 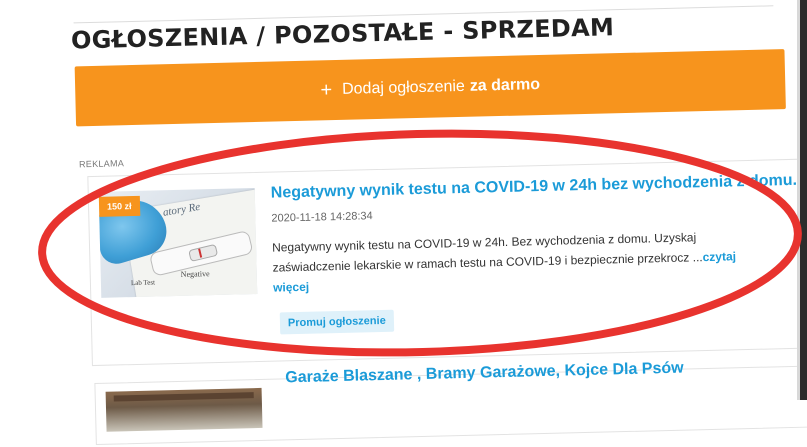 I want to click on cassette-window, so click(x=203, y=252).